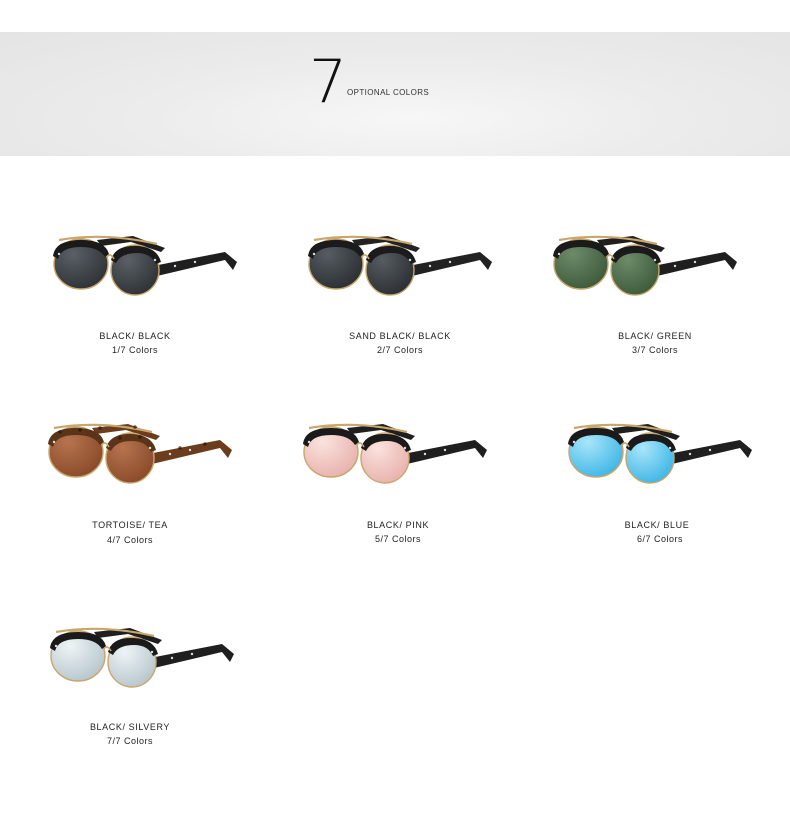  What do you see at coordinates (328, 82) in the screenshot?
I see `color-count-number: 7` at bounding box center [328, 82].